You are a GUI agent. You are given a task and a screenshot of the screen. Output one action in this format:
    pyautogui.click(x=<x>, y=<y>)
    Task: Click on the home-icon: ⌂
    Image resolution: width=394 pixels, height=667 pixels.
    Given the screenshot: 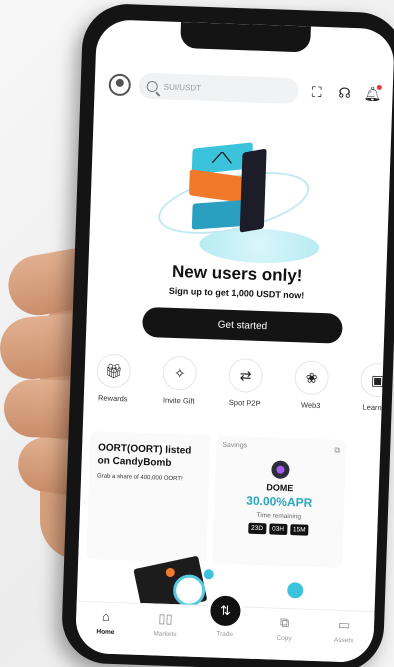 What is the action you would take?
    pyautogui.click(x=106, y=616)
    